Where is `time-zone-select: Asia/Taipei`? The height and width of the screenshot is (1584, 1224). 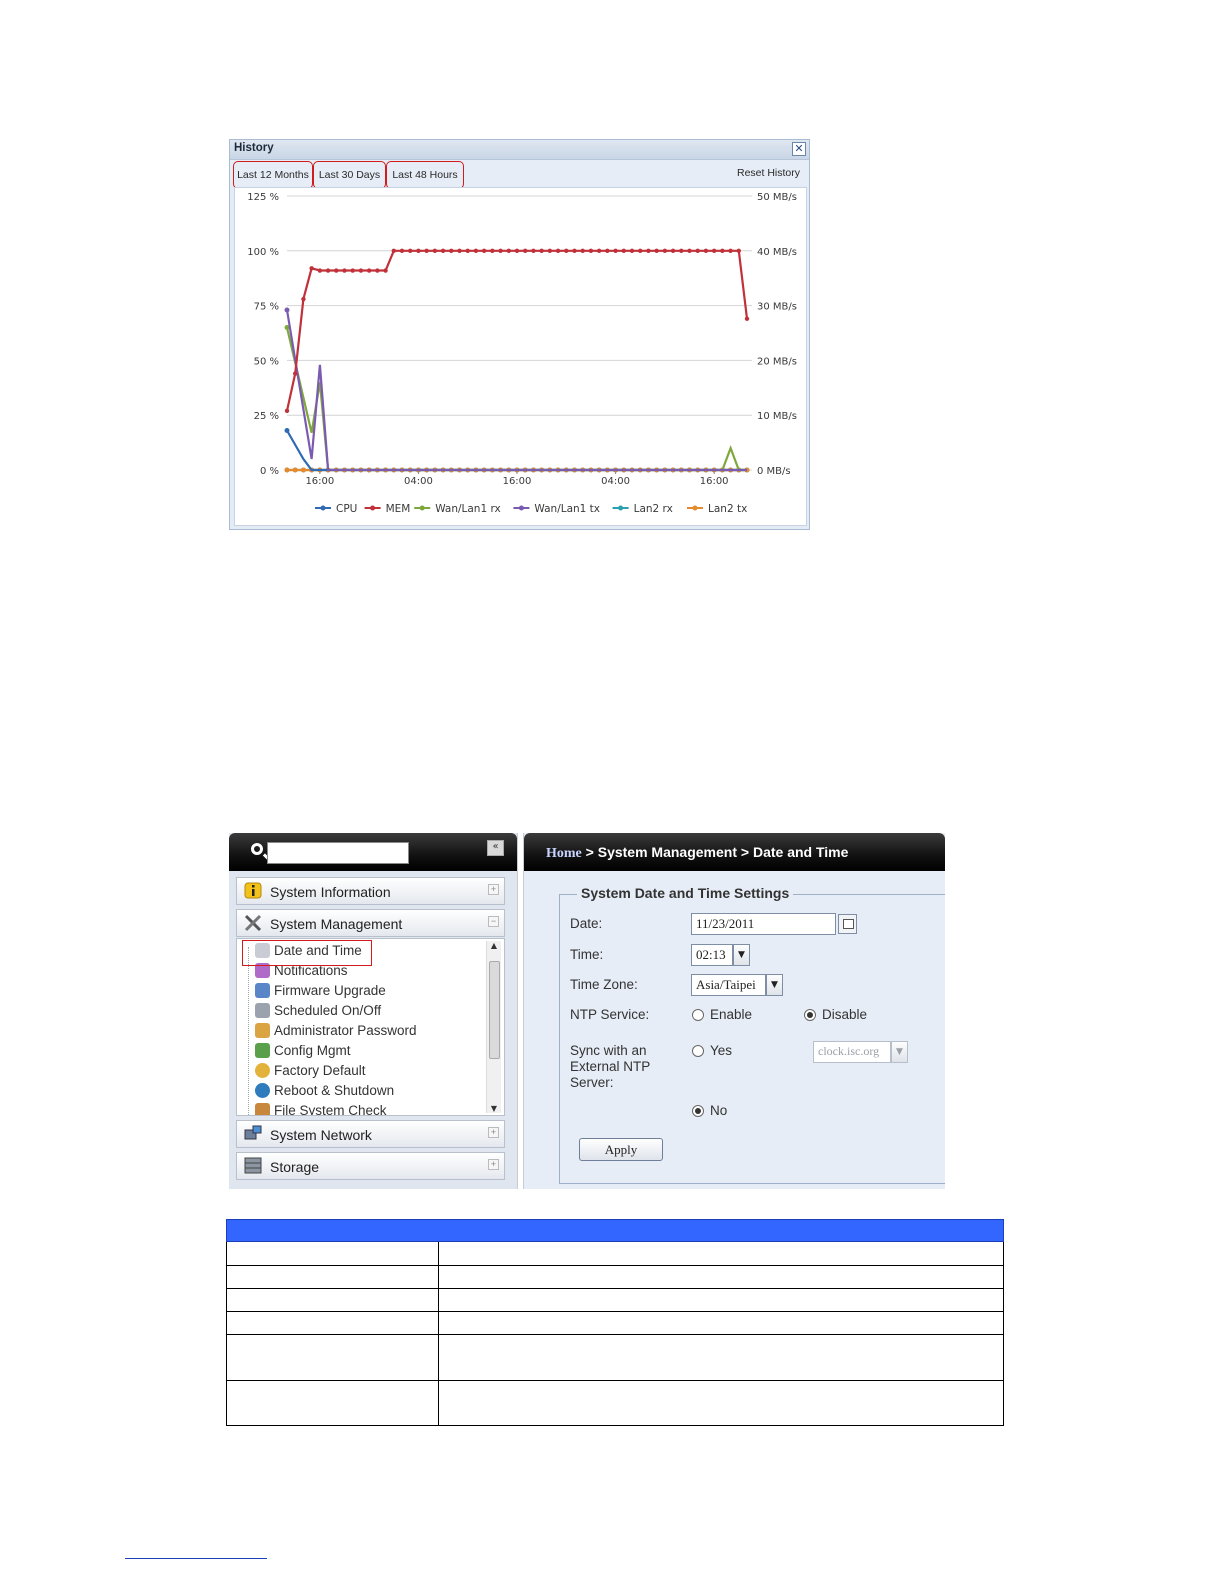 time-zone-select: Asia/Taipei is located at coordinates (728, 985).